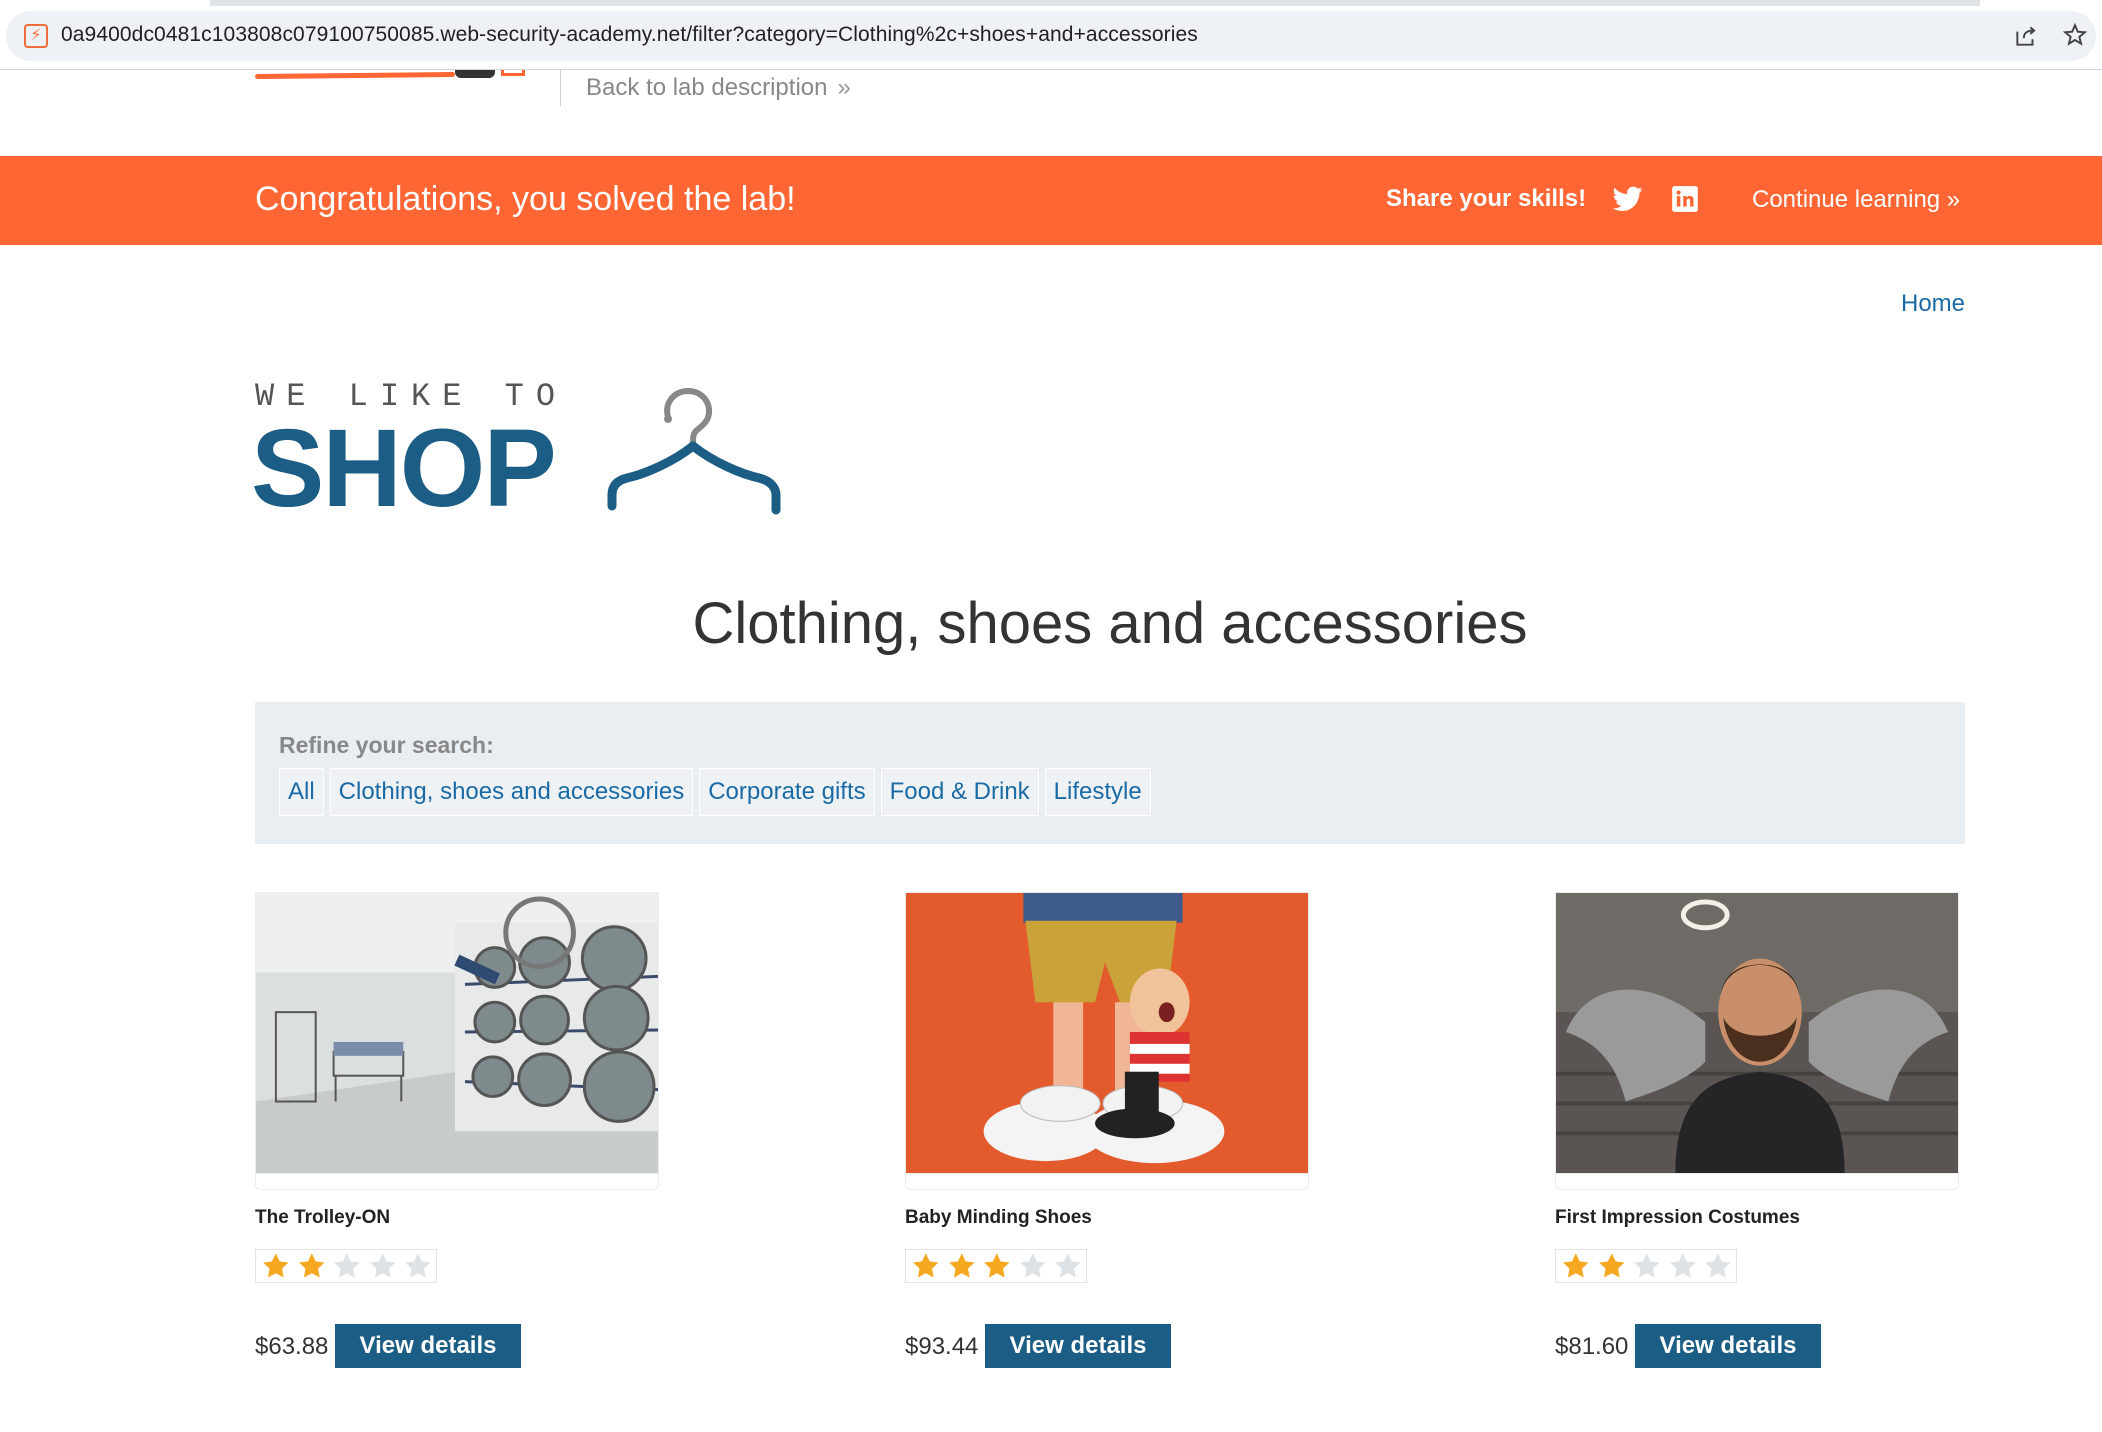  Describe the element at coordinates (1051, 113) in the screenshot. I see `academy-header: Back to lab description »` at that location.